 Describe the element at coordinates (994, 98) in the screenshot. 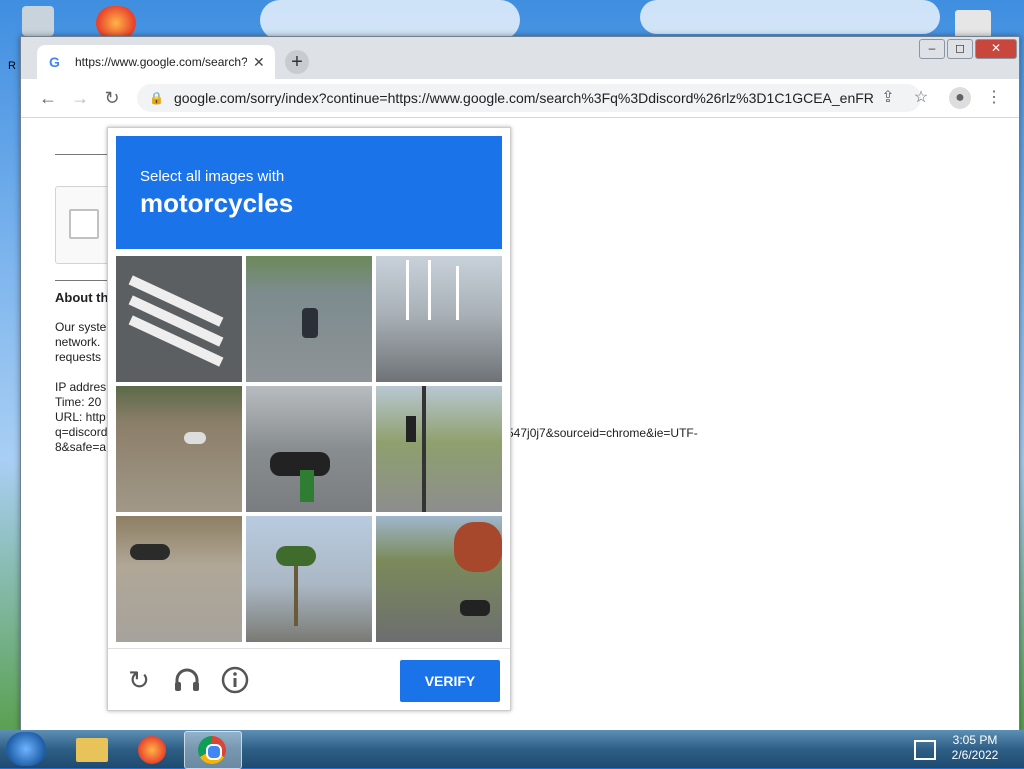

I see `menu-dots-icon: ⋮` at that location.